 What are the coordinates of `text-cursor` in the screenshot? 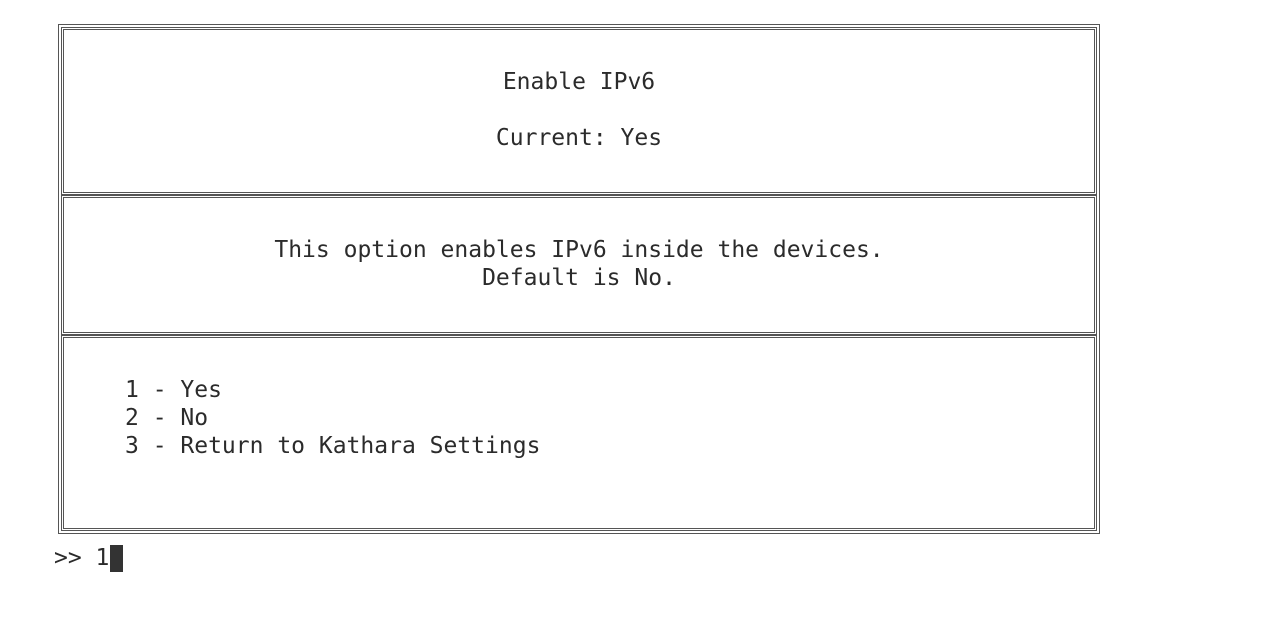 It's located at (117, 558).